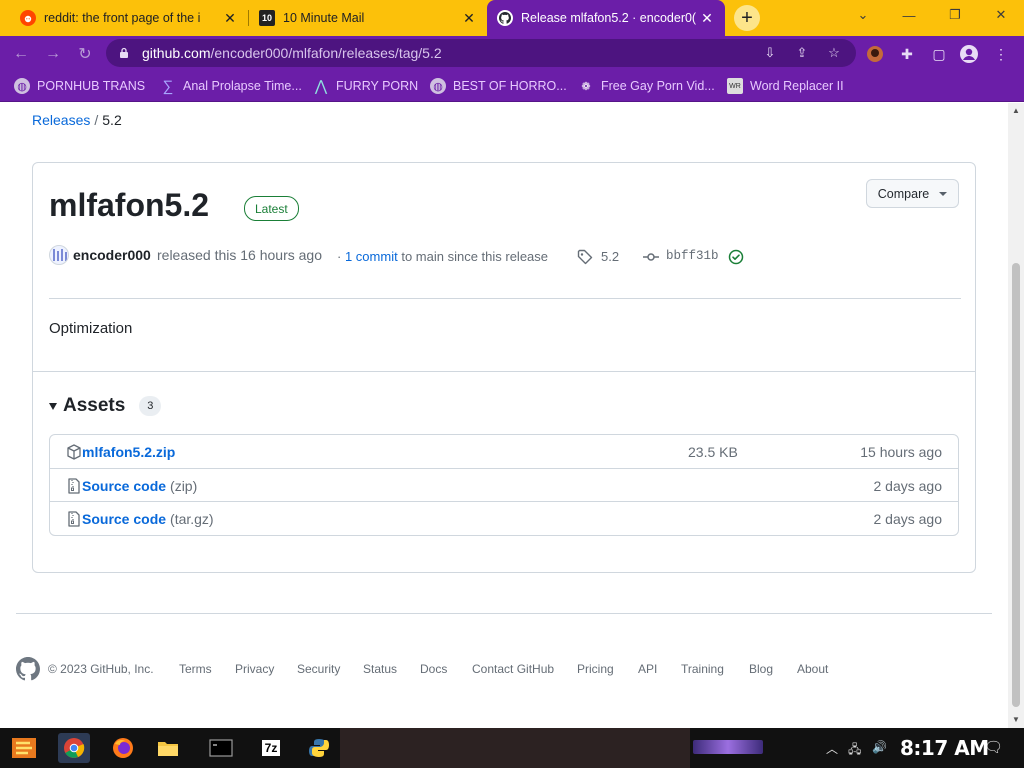  Describe the element at coordinates (702, 669) in the screenshot. I see `footer-link-training: Training` at that location.